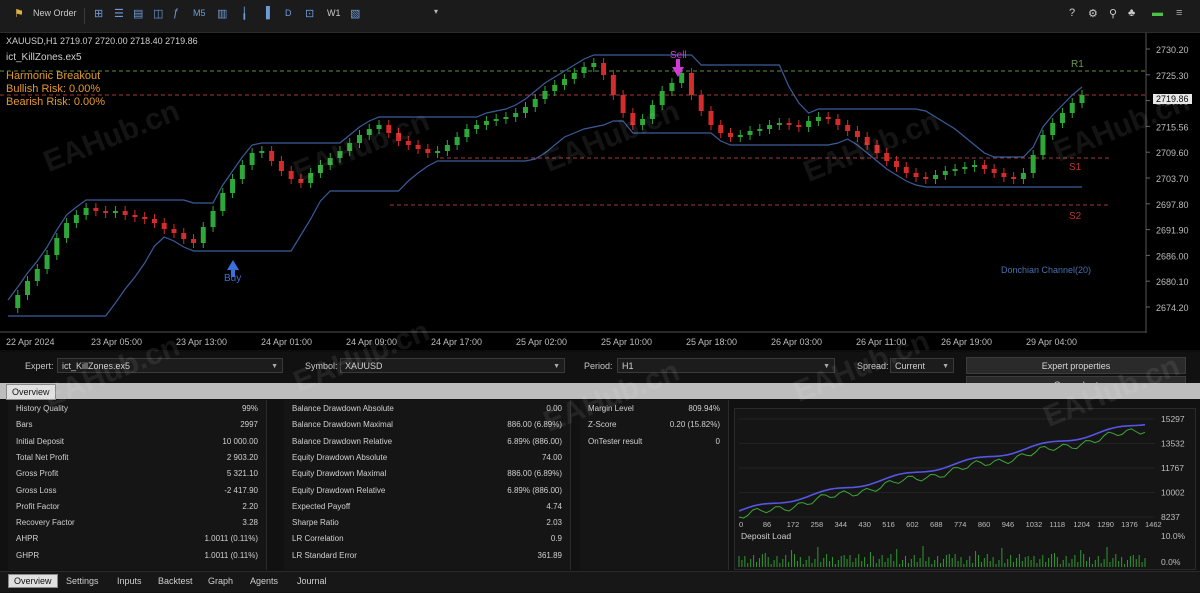  What do you see at coordinates (137, 507) in the screenshot?
I see `stat-row: Profit Factor 2.20` at bounding box center [137, 507].